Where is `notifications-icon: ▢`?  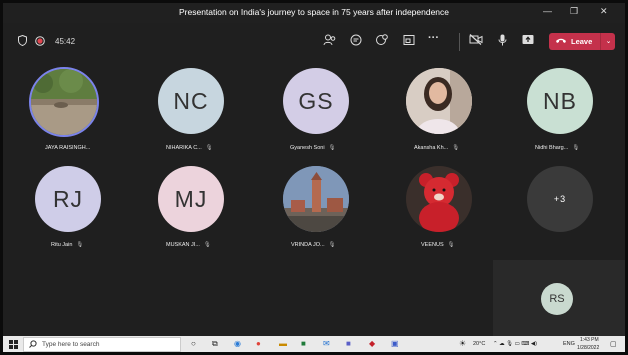 notifications-icon: ▢ is located at coordinates (613, 344).